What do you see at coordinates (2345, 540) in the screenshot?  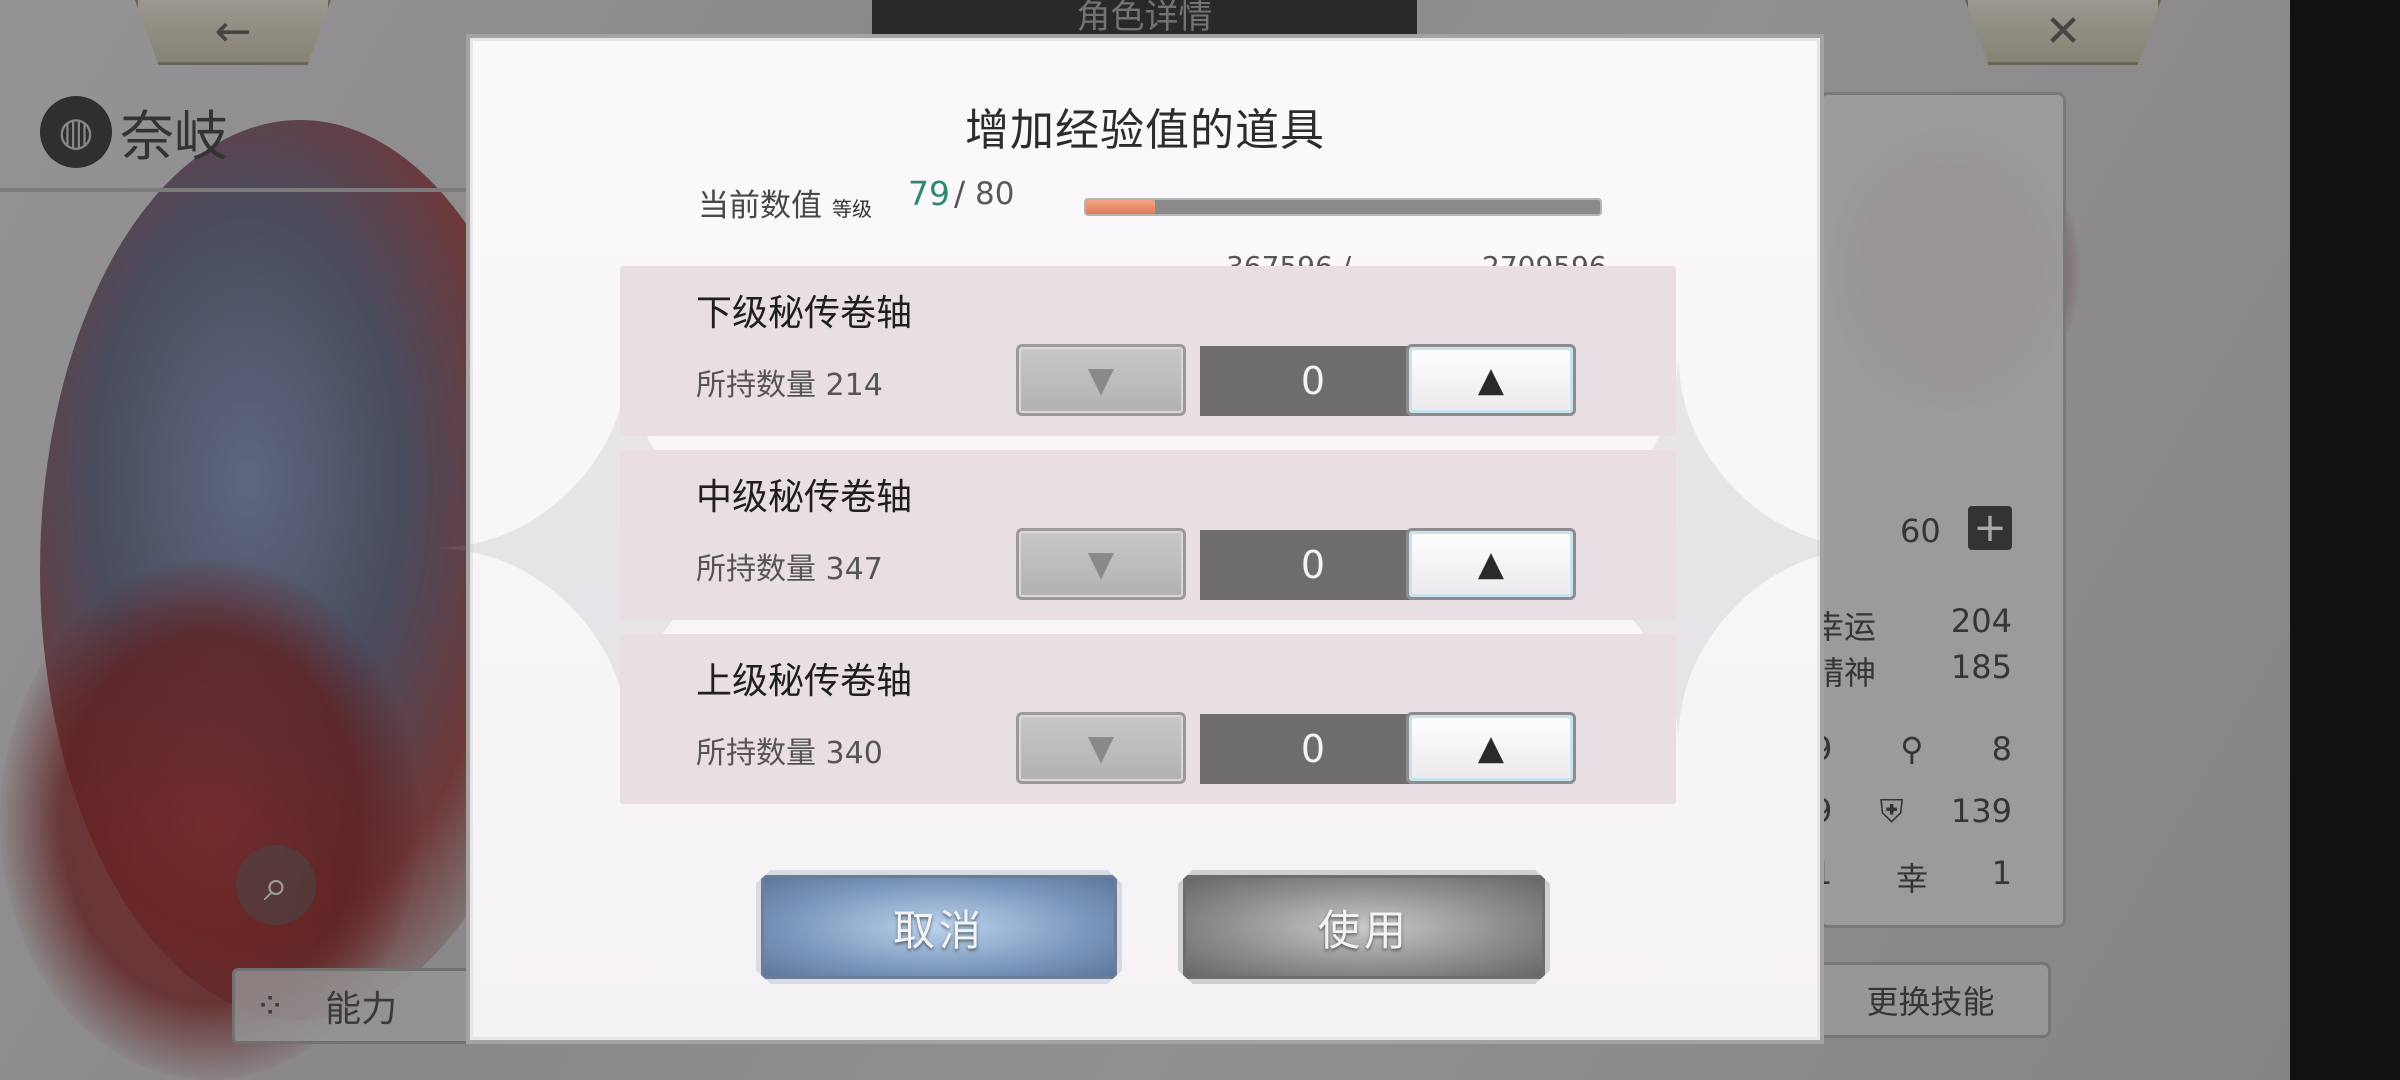 I see `screen-edge` at bounding box center [2345, 540].